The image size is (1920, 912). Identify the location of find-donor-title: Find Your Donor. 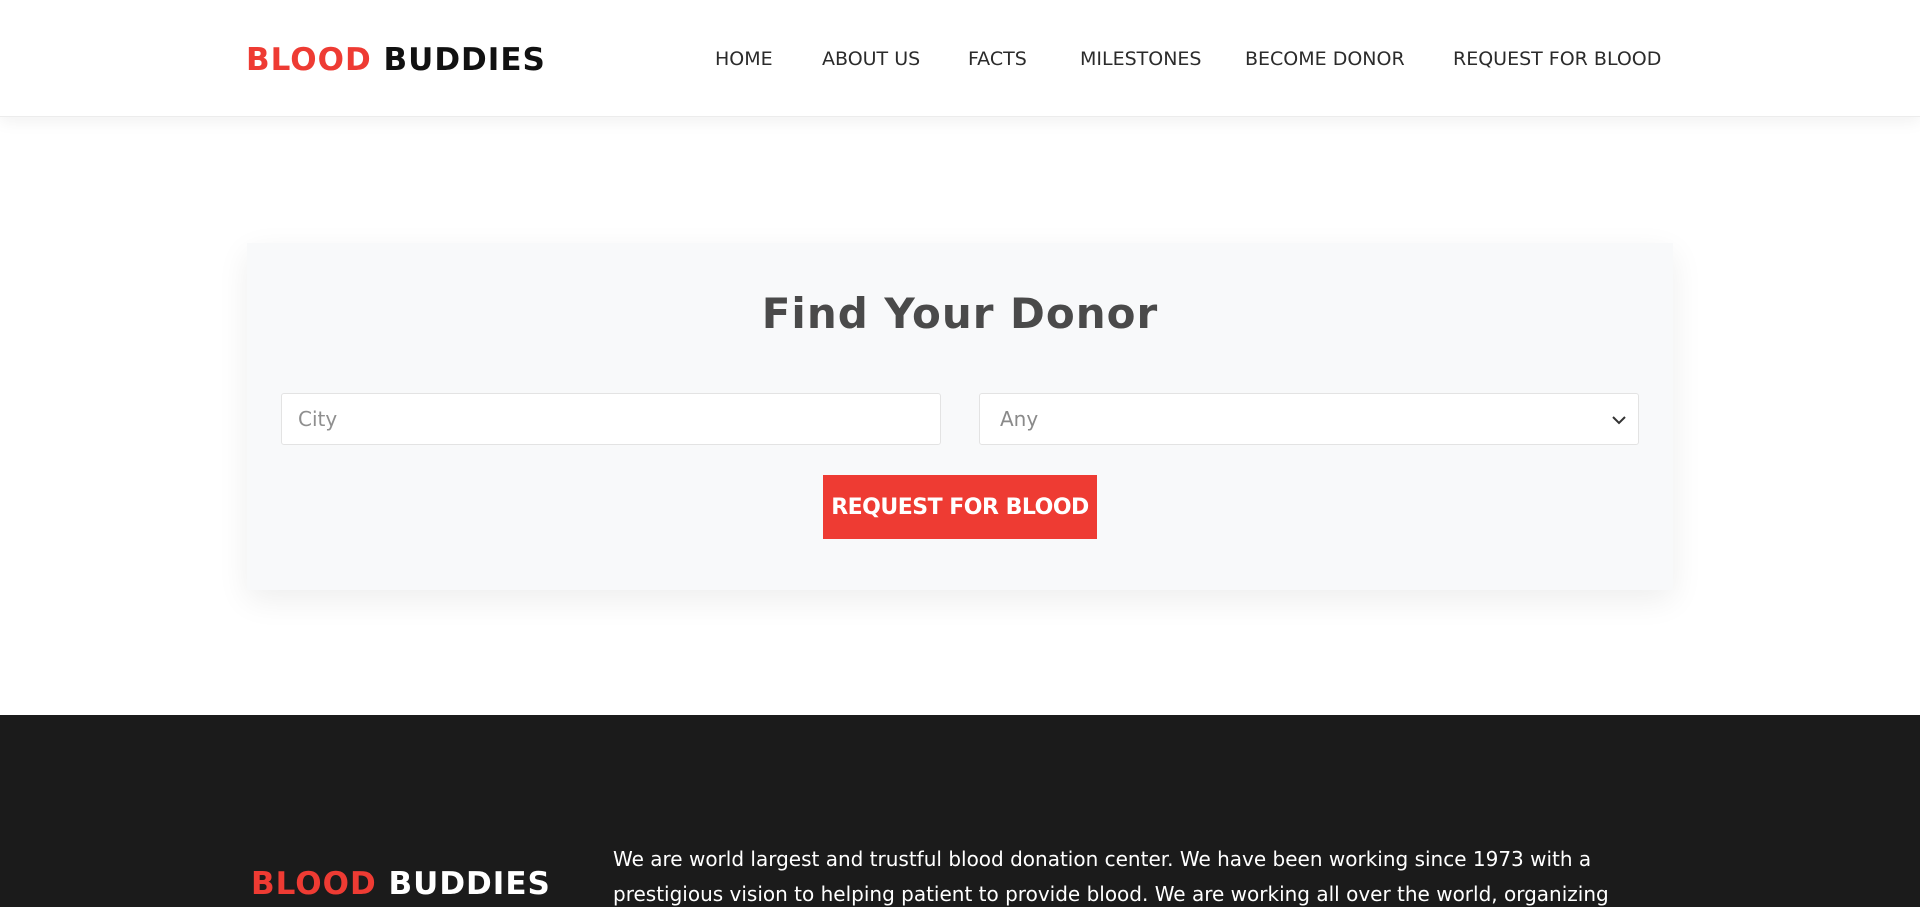
(960, 313).